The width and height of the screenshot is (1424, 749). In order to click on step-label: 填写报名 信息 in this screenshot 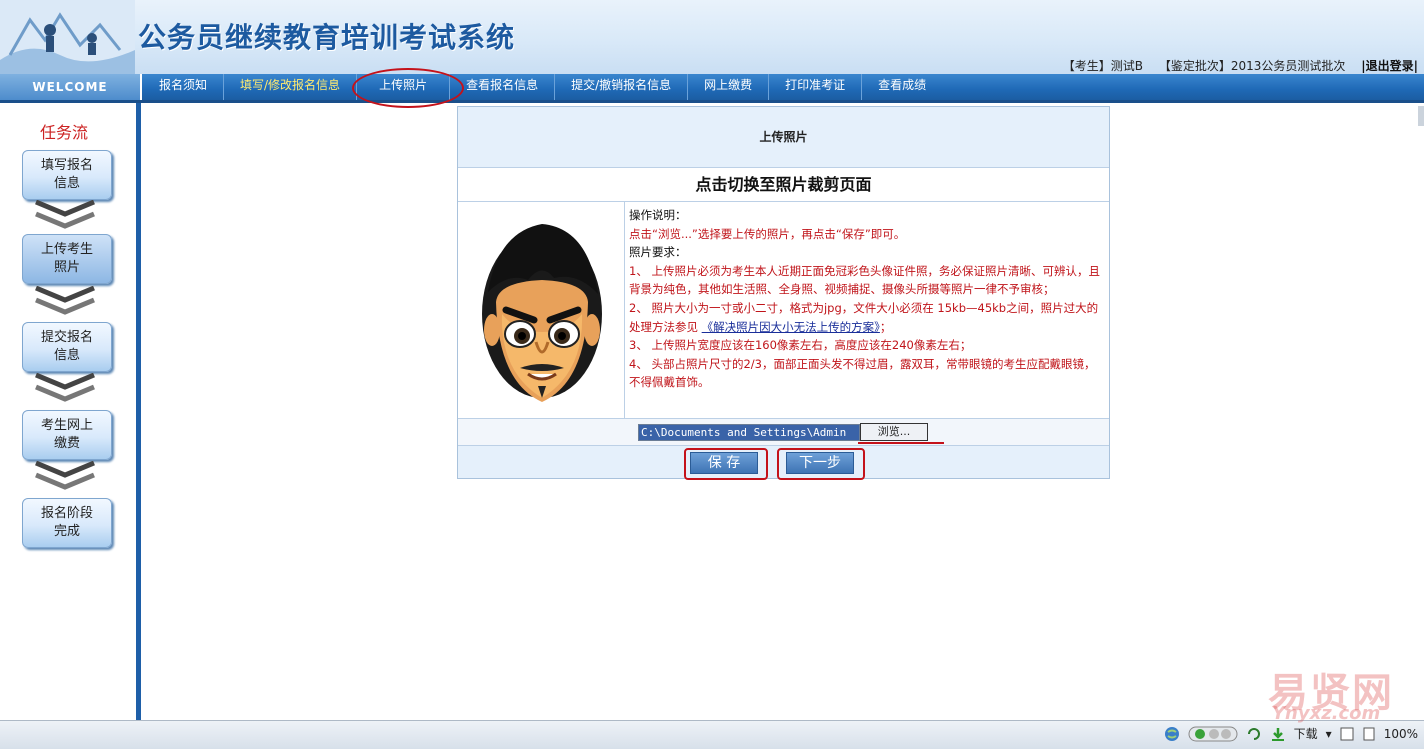, I will do `click(66, 174)`.